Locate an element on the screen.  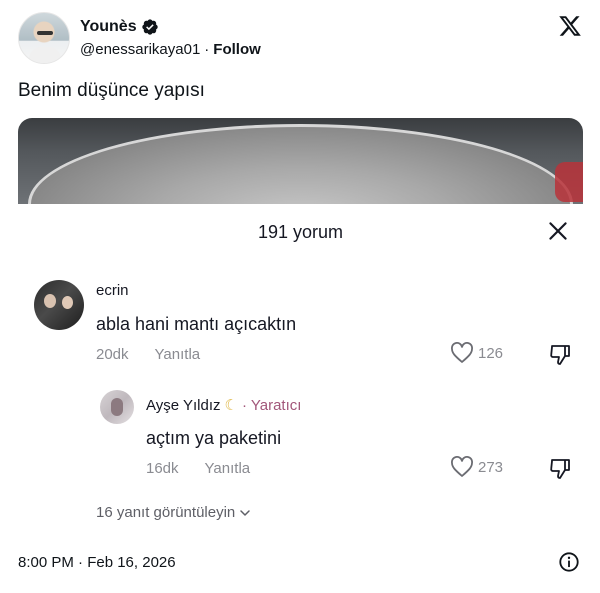
tweet-text: Benim düşünce yapısı is located at coordinates (111, 90).